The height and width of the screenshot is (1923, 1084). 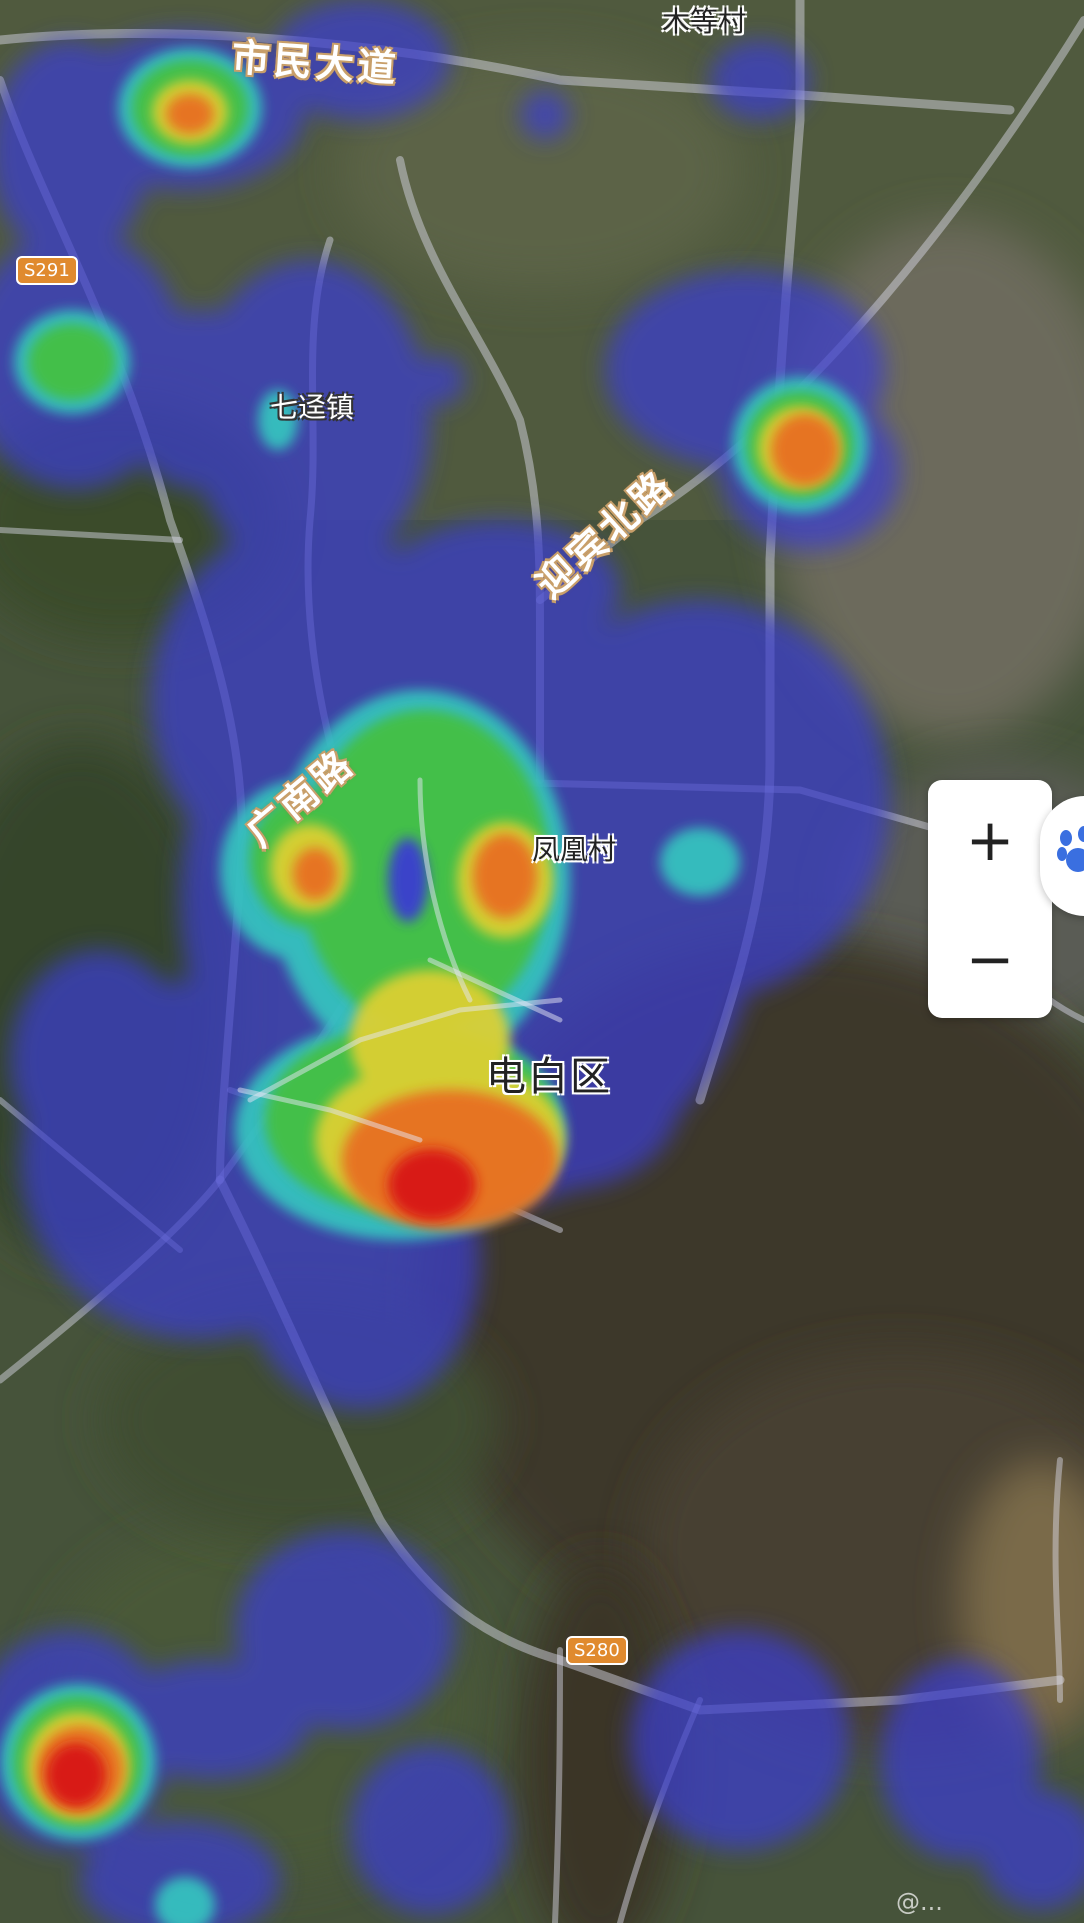 What do you see at coordinates (316, 63) in the screenshot?
I see `road-label-shimin-avenue: 市民大道` at bounding box center [316, 63].